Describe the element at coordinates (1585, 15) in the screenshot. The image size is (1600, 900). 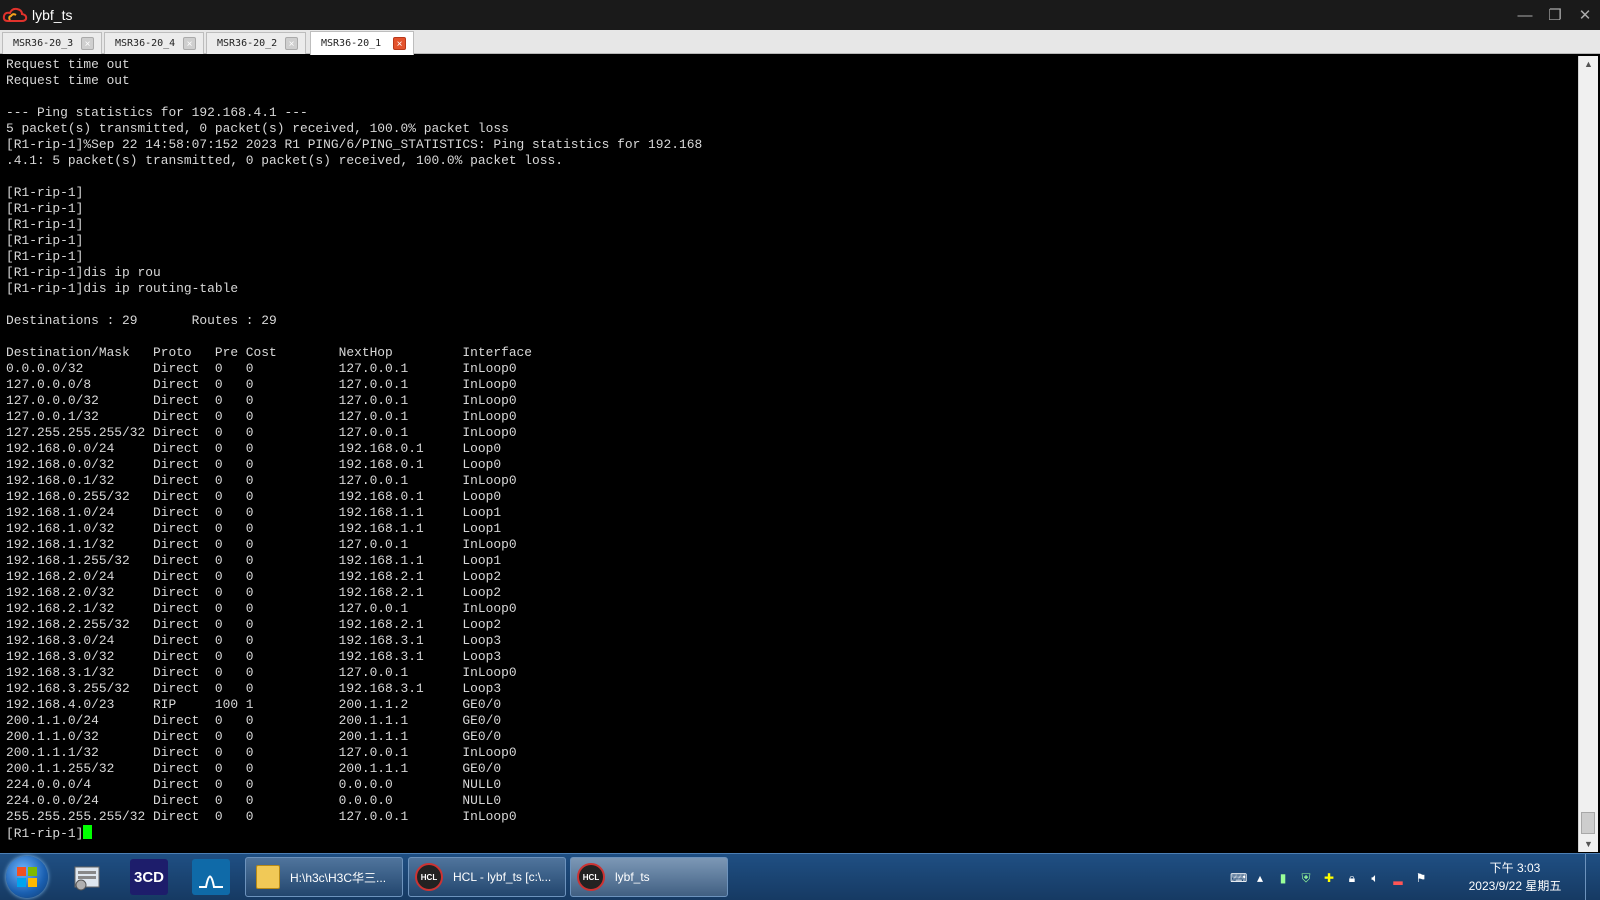
I see `close-button: ✕` at that location.